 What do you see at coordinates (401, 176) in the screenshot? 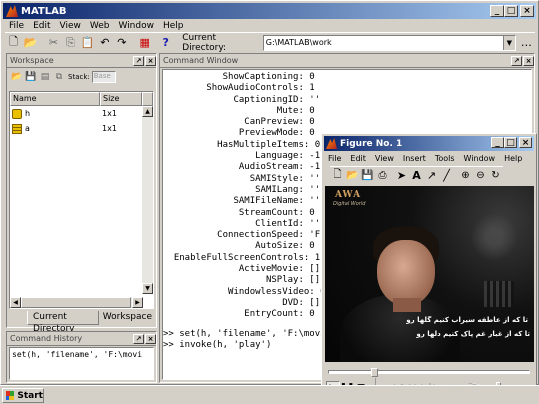
I see `select-arrow-icon: ➤` at bounding box center [401, 176].